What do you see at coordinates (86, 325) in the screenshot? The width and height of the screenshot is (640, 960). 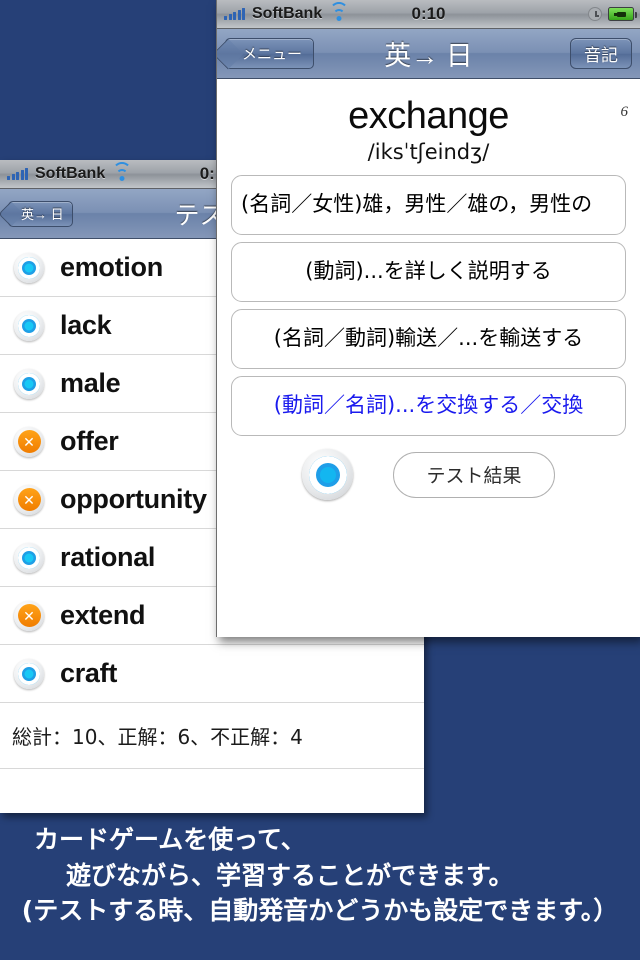 I see `list-item-word: lack` at bounding box center [86, 325].